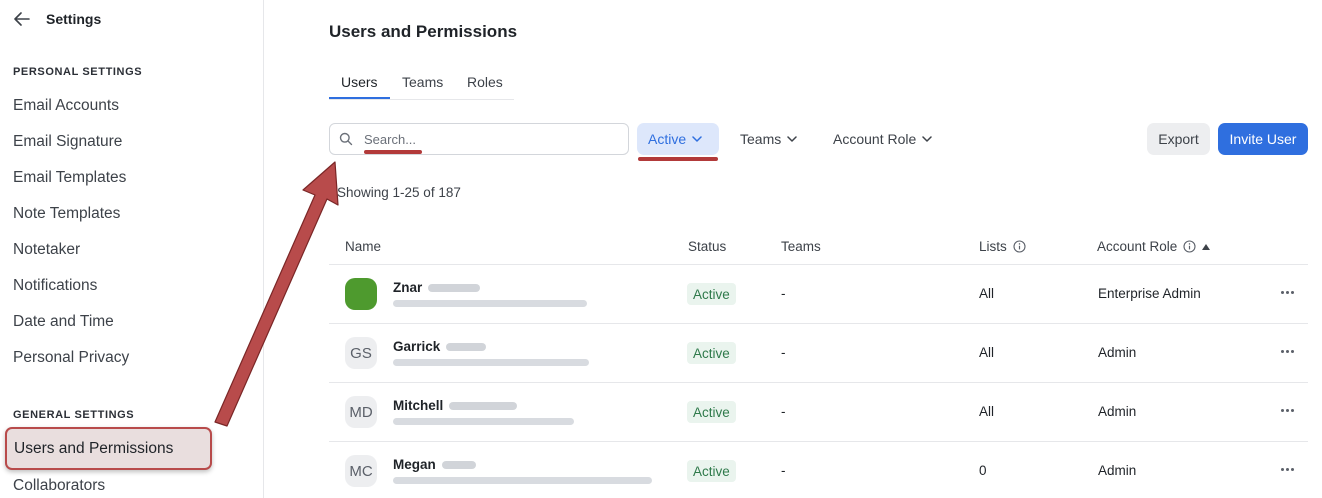  I want to click on sidebar-item-note-templates: Note Templates, so click(66, 214).